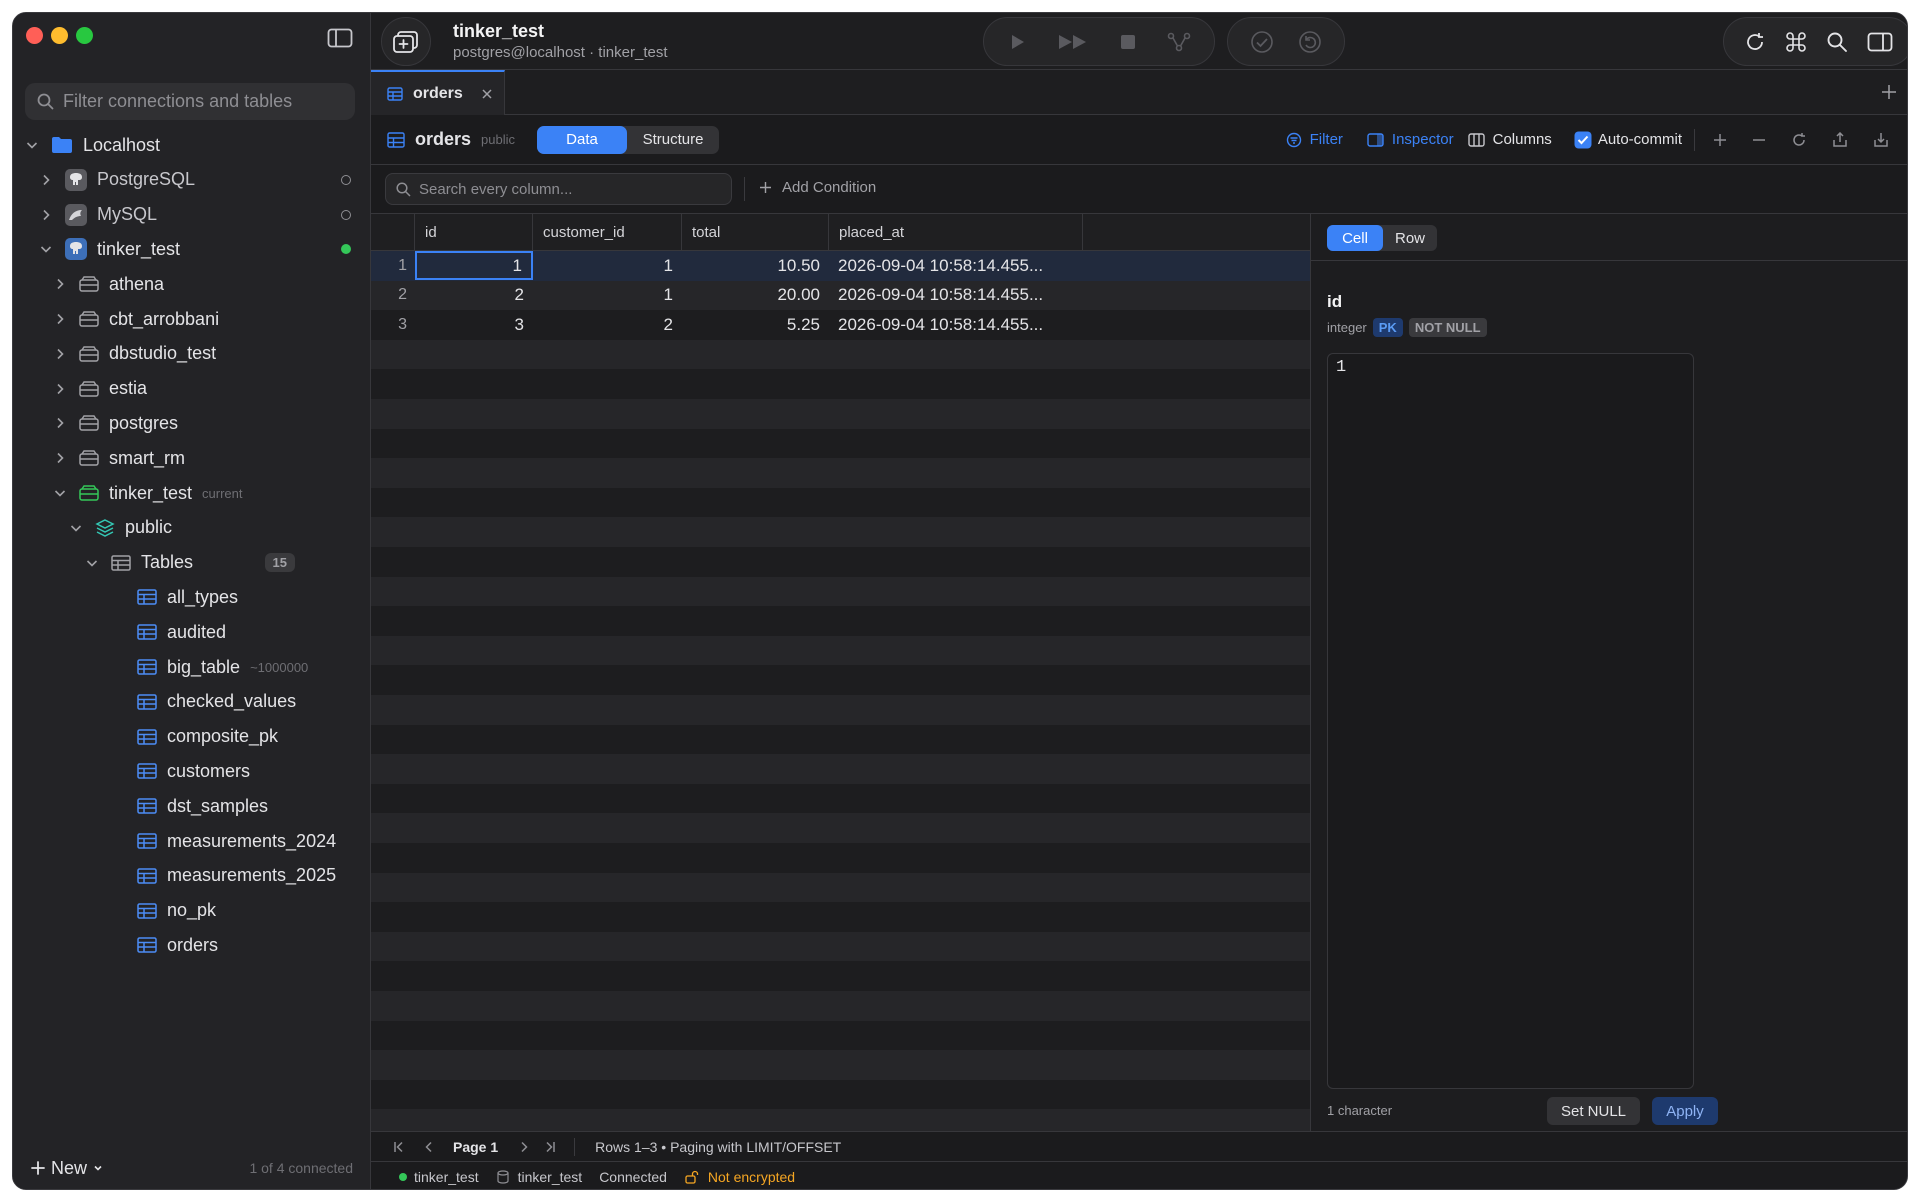 The image size is (1920, 1200). I want to click on filter-button: Filter, so click(1314, 139).